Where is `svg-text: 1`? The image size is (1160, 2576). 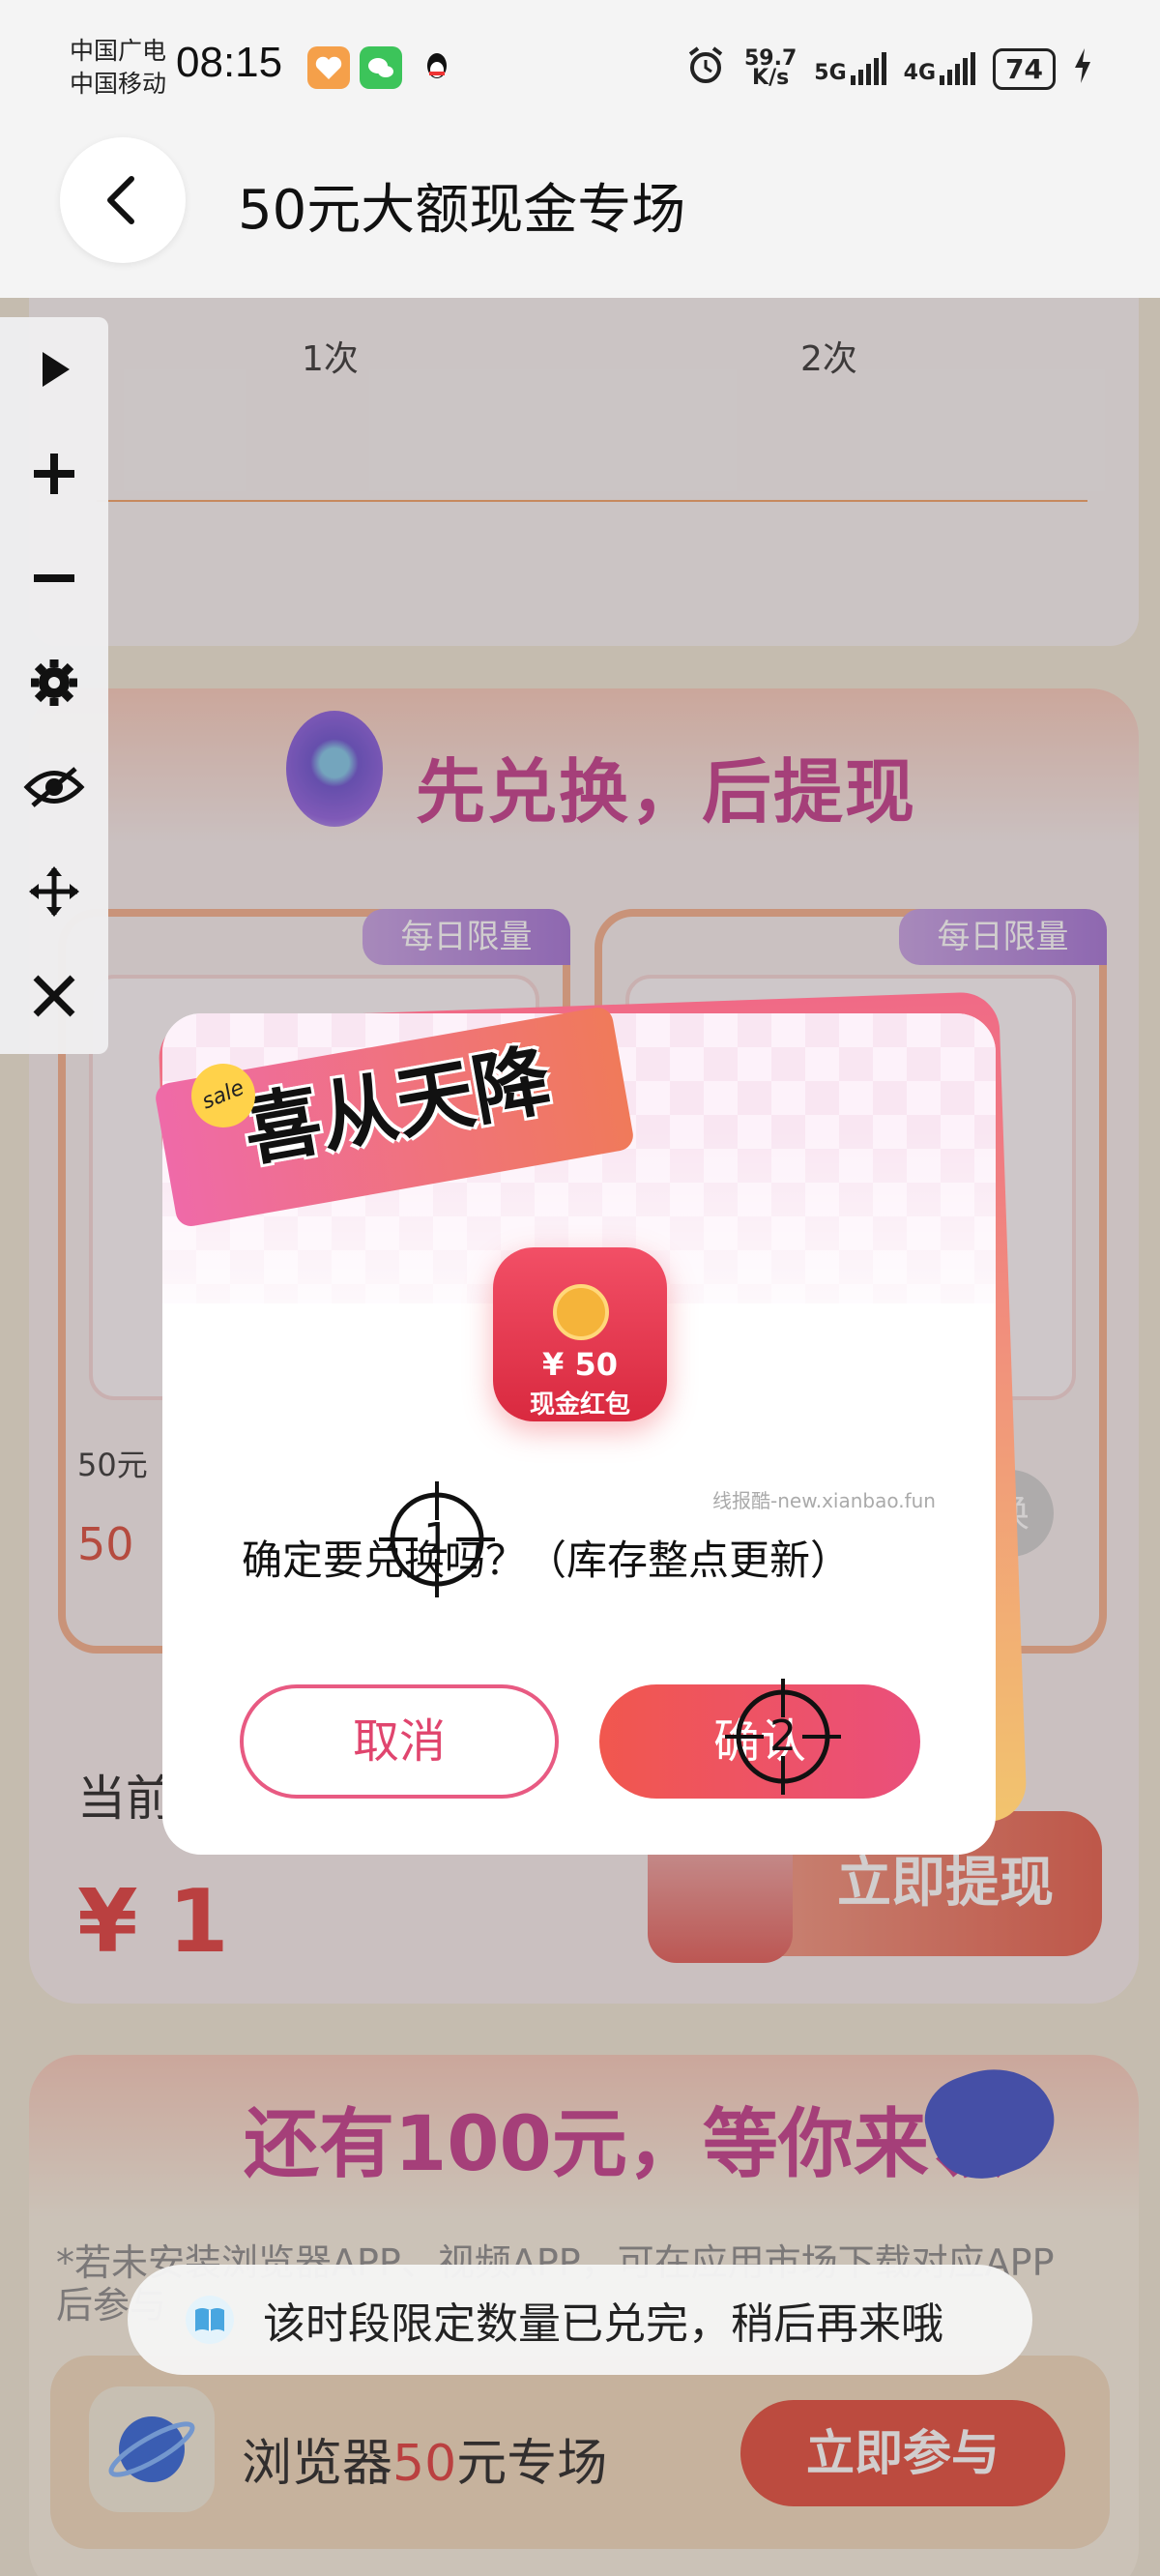
svg-text: 1 is located at coordinates (436, 1539).